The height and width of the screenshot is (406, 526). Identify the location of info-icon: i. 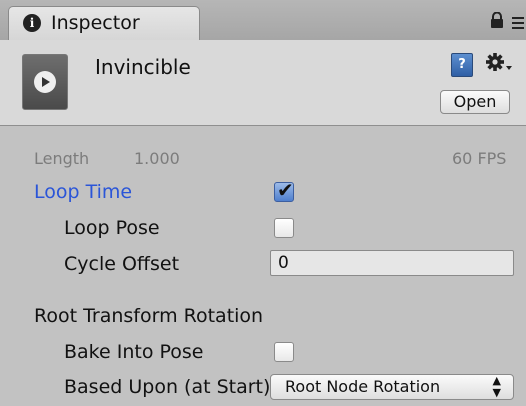
(32, 23).